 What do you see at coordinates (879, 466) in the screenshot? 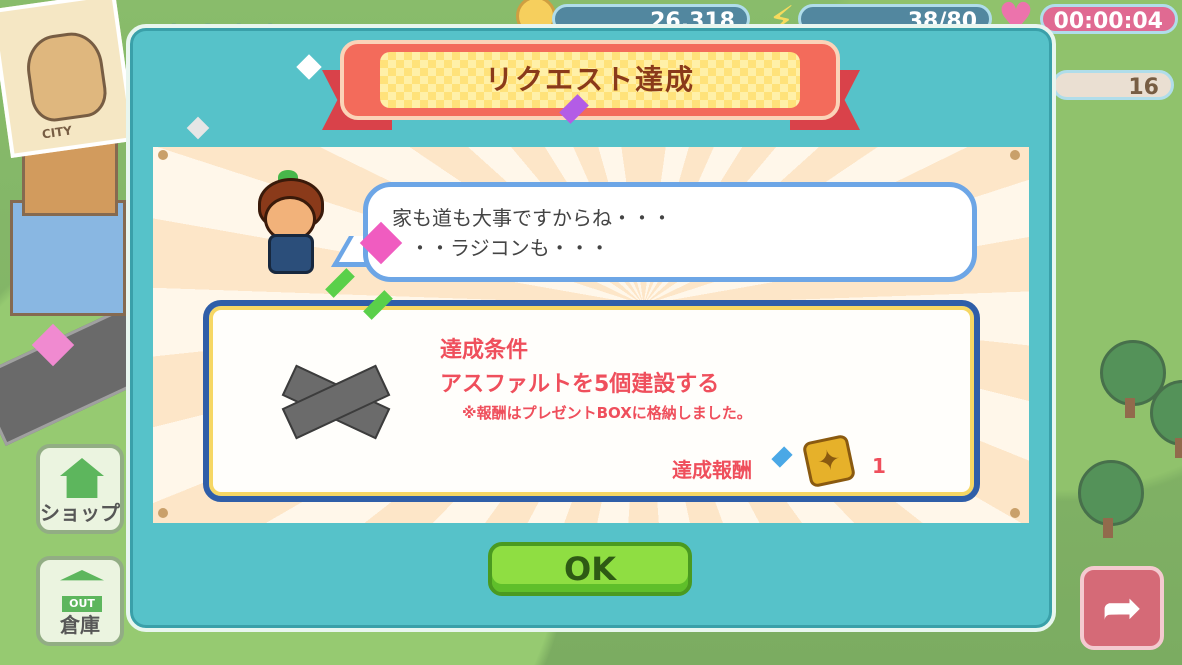
I see `reward-count: 1` at bounding box center [879, 466].